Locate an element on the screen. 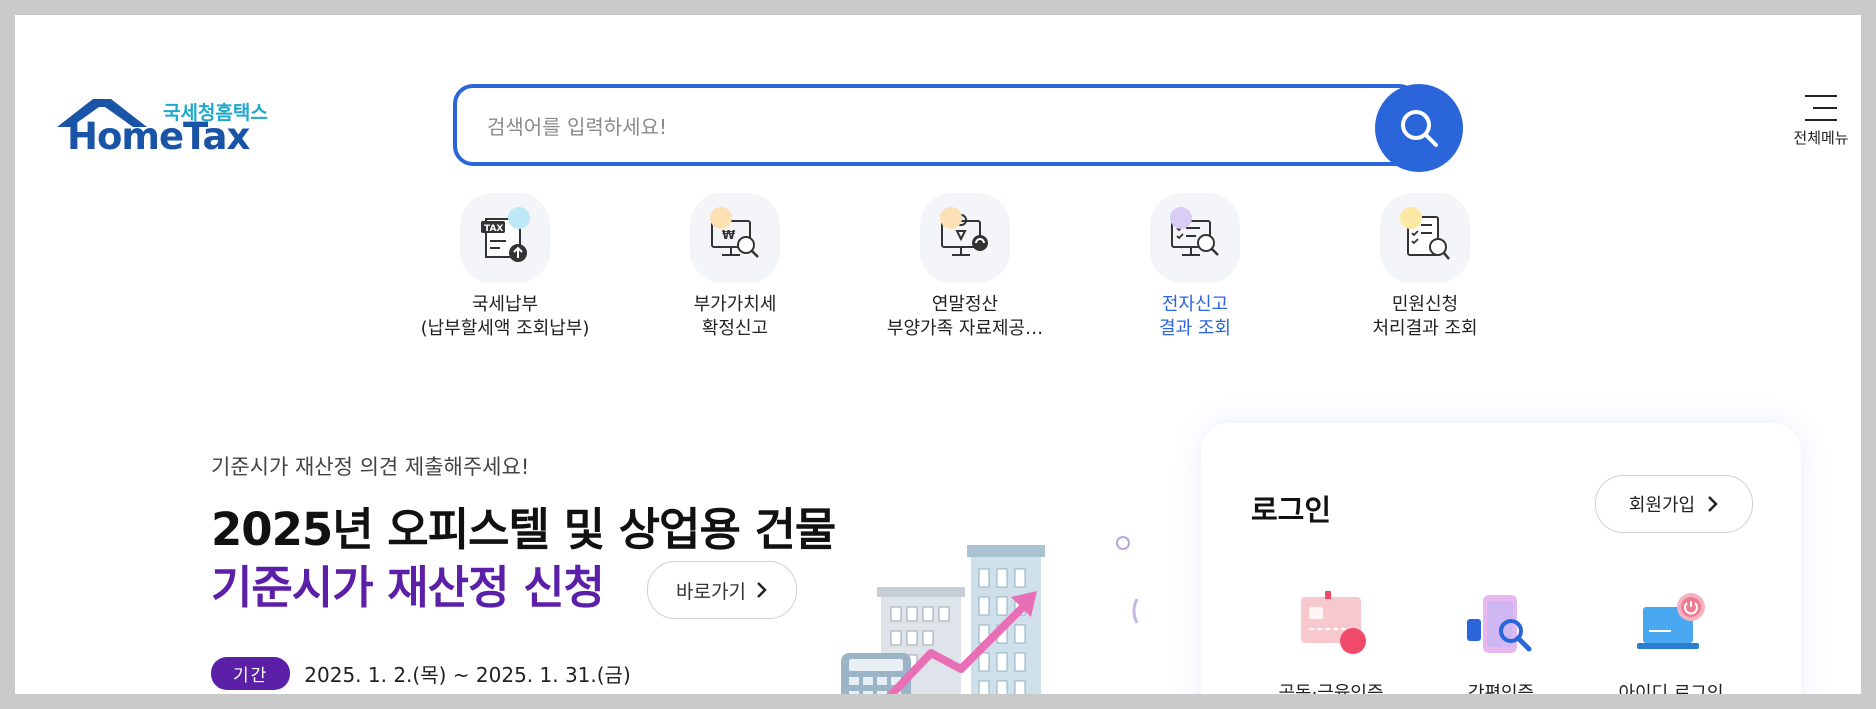  login-option-certificate: 공동·금융인증 is located at coordinates (1331, 642).